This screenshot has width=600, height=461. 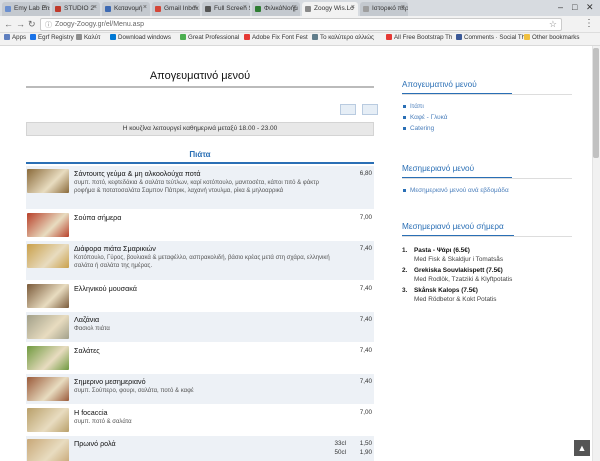 I want to click on page-title: Απογευματινό μενού, so click(x=200, y=79).